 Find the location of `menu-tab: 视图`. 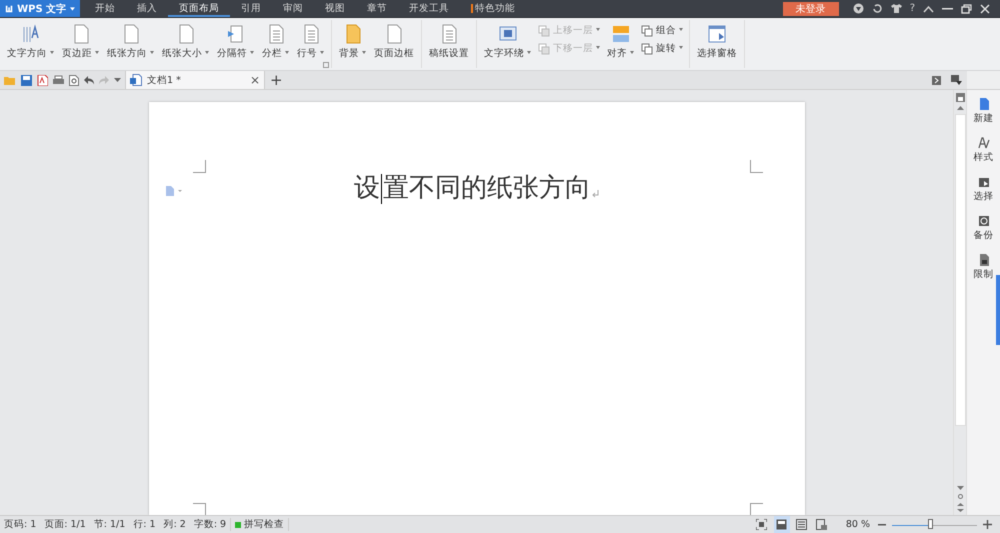

menu-tab: 视图 is located at coordinates (335, 8).